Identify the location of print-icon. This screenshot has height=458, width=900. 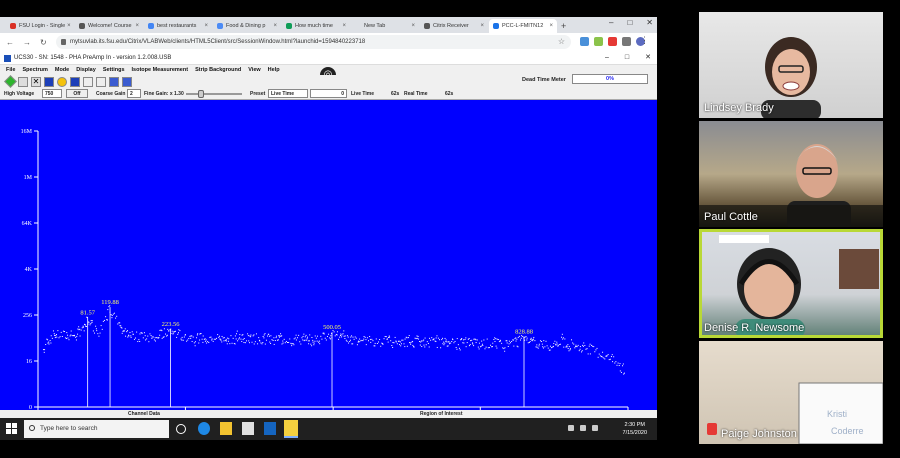
(101, 81).